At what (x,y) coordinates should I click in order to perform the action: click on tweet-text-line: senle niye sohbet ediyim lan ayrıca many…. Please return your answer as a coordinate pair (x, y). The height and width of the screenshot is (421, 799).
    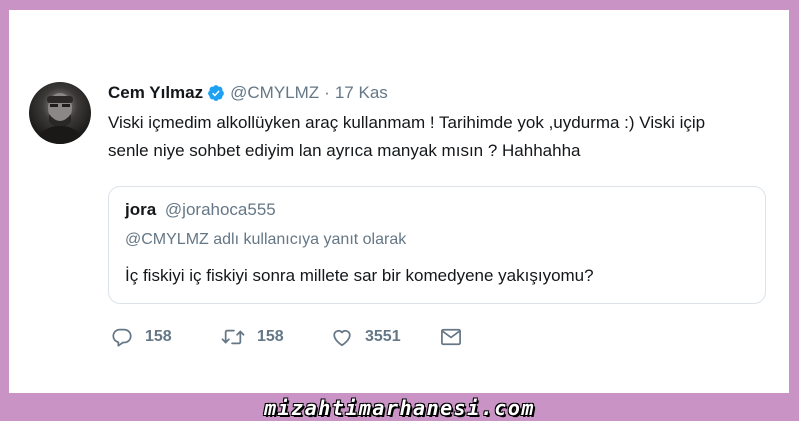
    Looking at the image, I should click on (344, 150).